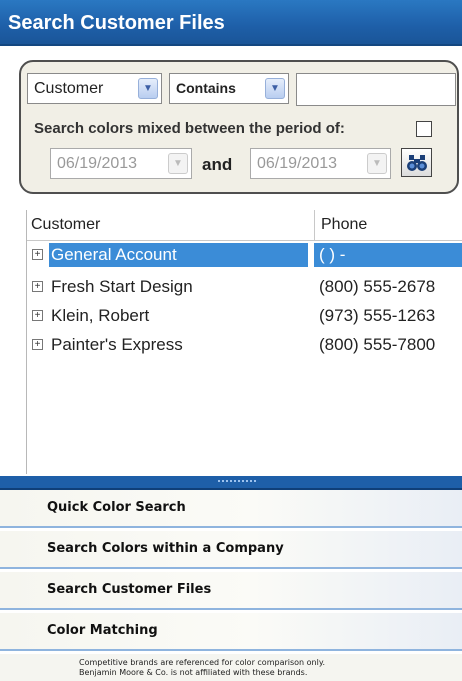 This screenshot has height=681, width=462. What do you see at coordinates (231, 591) in the screenshot?
I see `nav-item-search-customer-files: Search Customer Files` at bounding box center [231, 591].